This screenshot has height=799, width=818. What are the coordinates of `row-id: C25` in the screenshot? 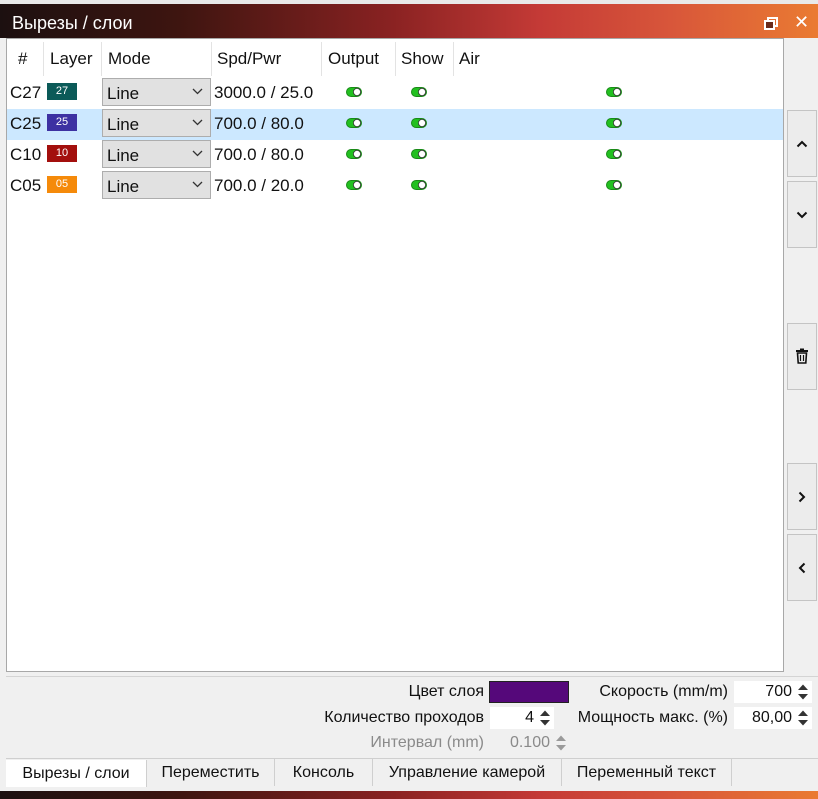 It's located at (26, 123).